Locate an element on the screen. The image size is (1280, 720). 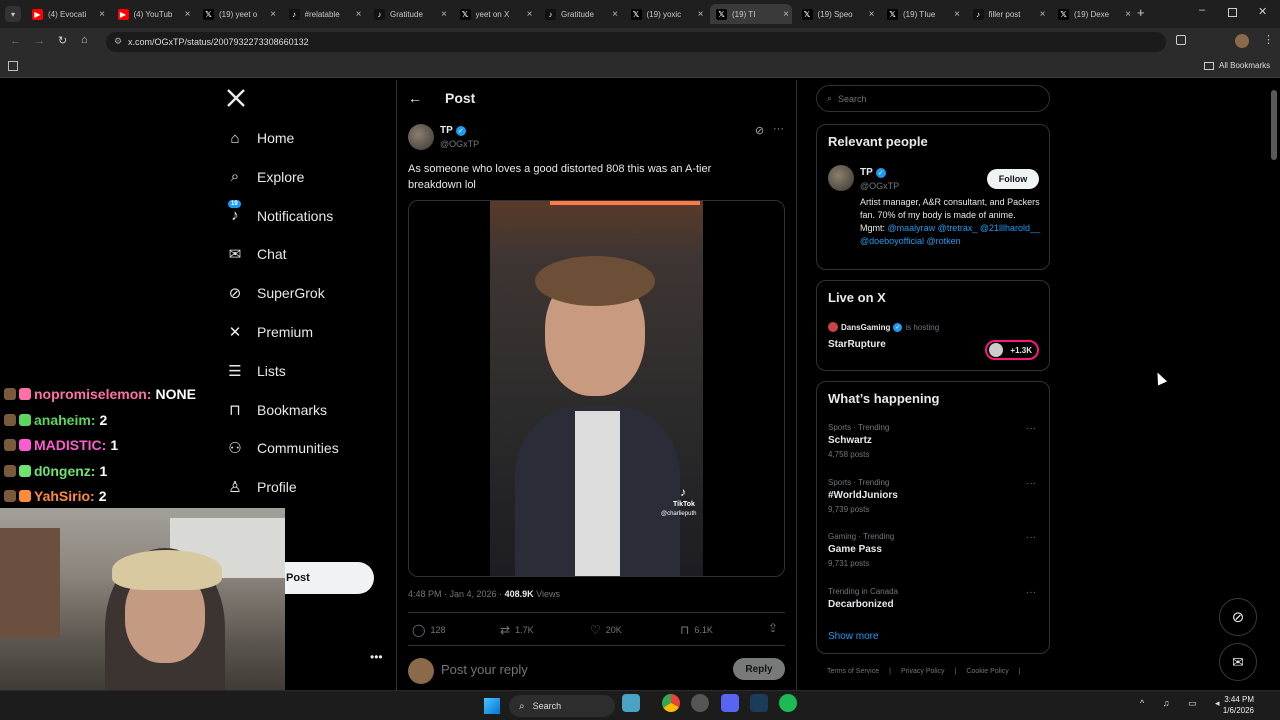
home-browser-icon: ⌂ is located at coordinates (84, 40).